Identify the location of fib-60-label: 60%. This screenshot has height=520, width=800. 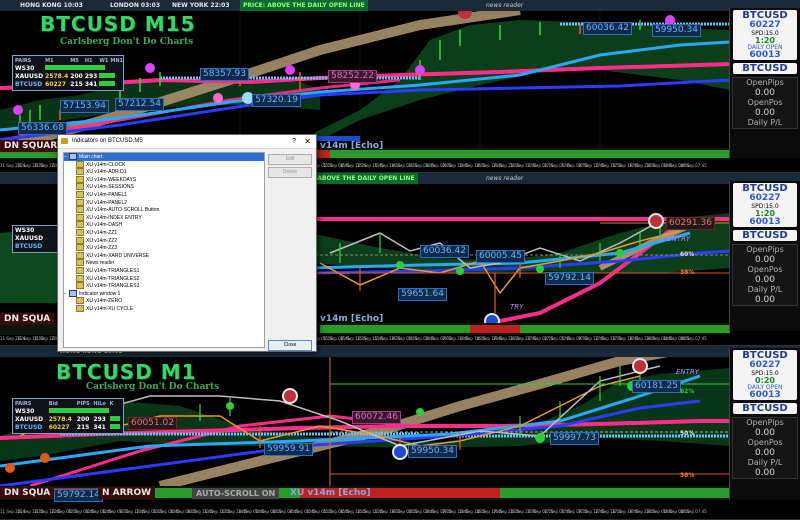
(687, 254).